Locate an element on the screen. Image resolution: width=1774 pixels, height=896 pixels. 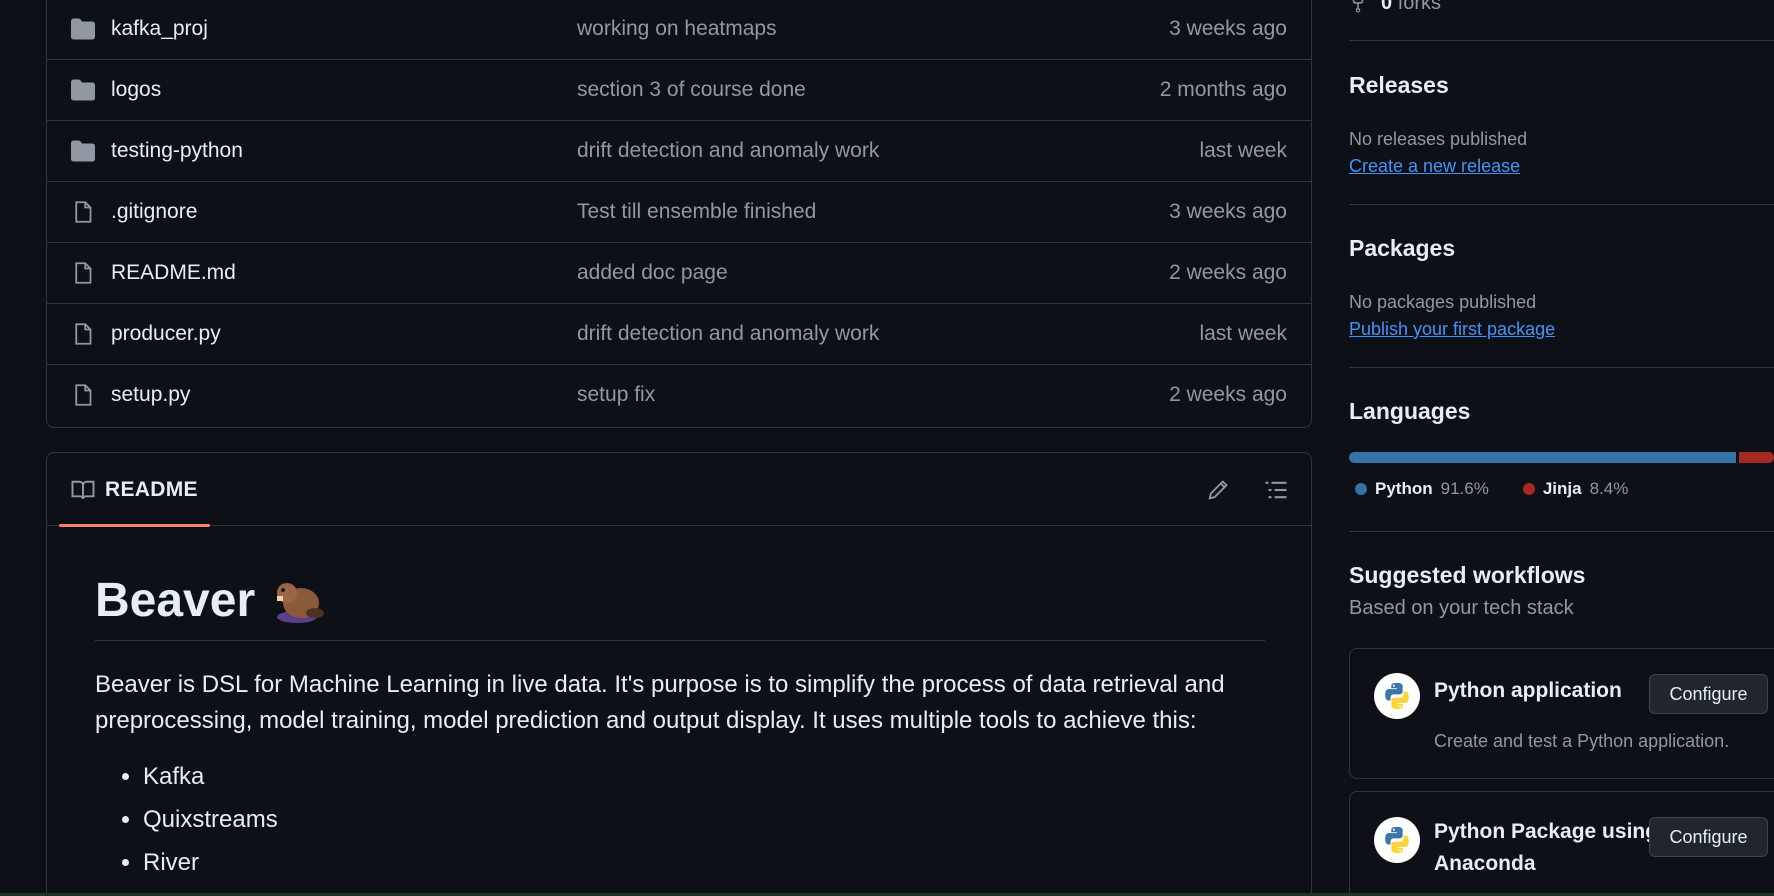
pencil-icon is located at coordinates (1218, 490).